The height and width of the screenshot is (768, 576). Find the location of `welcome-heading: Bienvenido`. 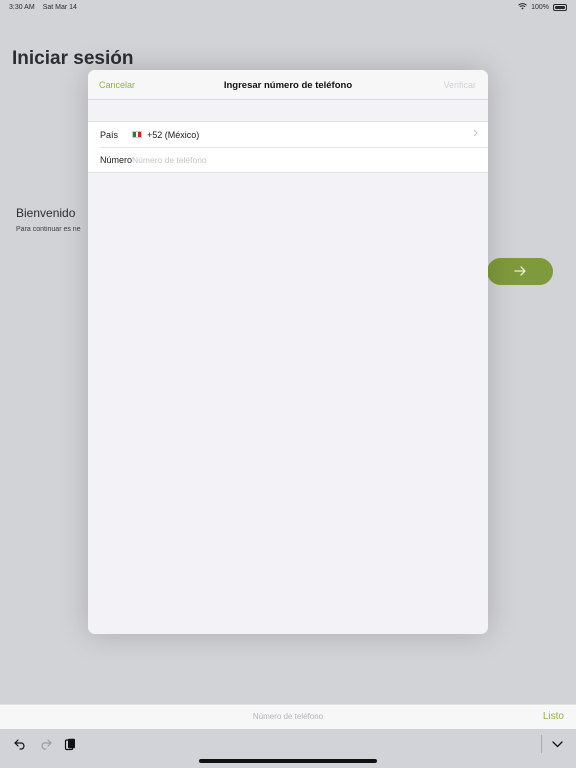

welcome-heading: Bienvenido is located at coordinates (46, 213).